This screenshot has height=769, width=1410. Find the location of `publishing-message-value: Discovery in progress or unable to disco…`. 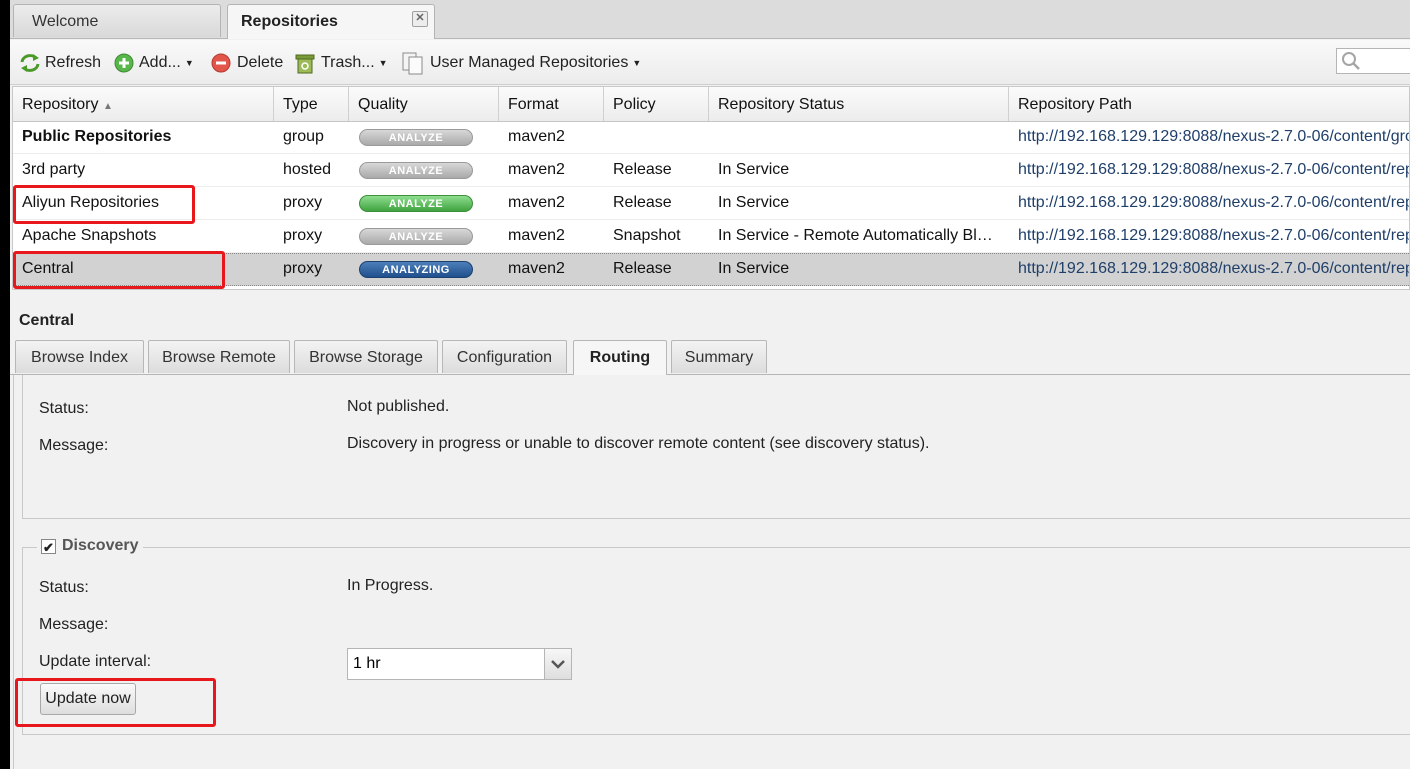

publishing-message-value: Discovery in progress or unable to disco… is located at coordinates (638, 443).